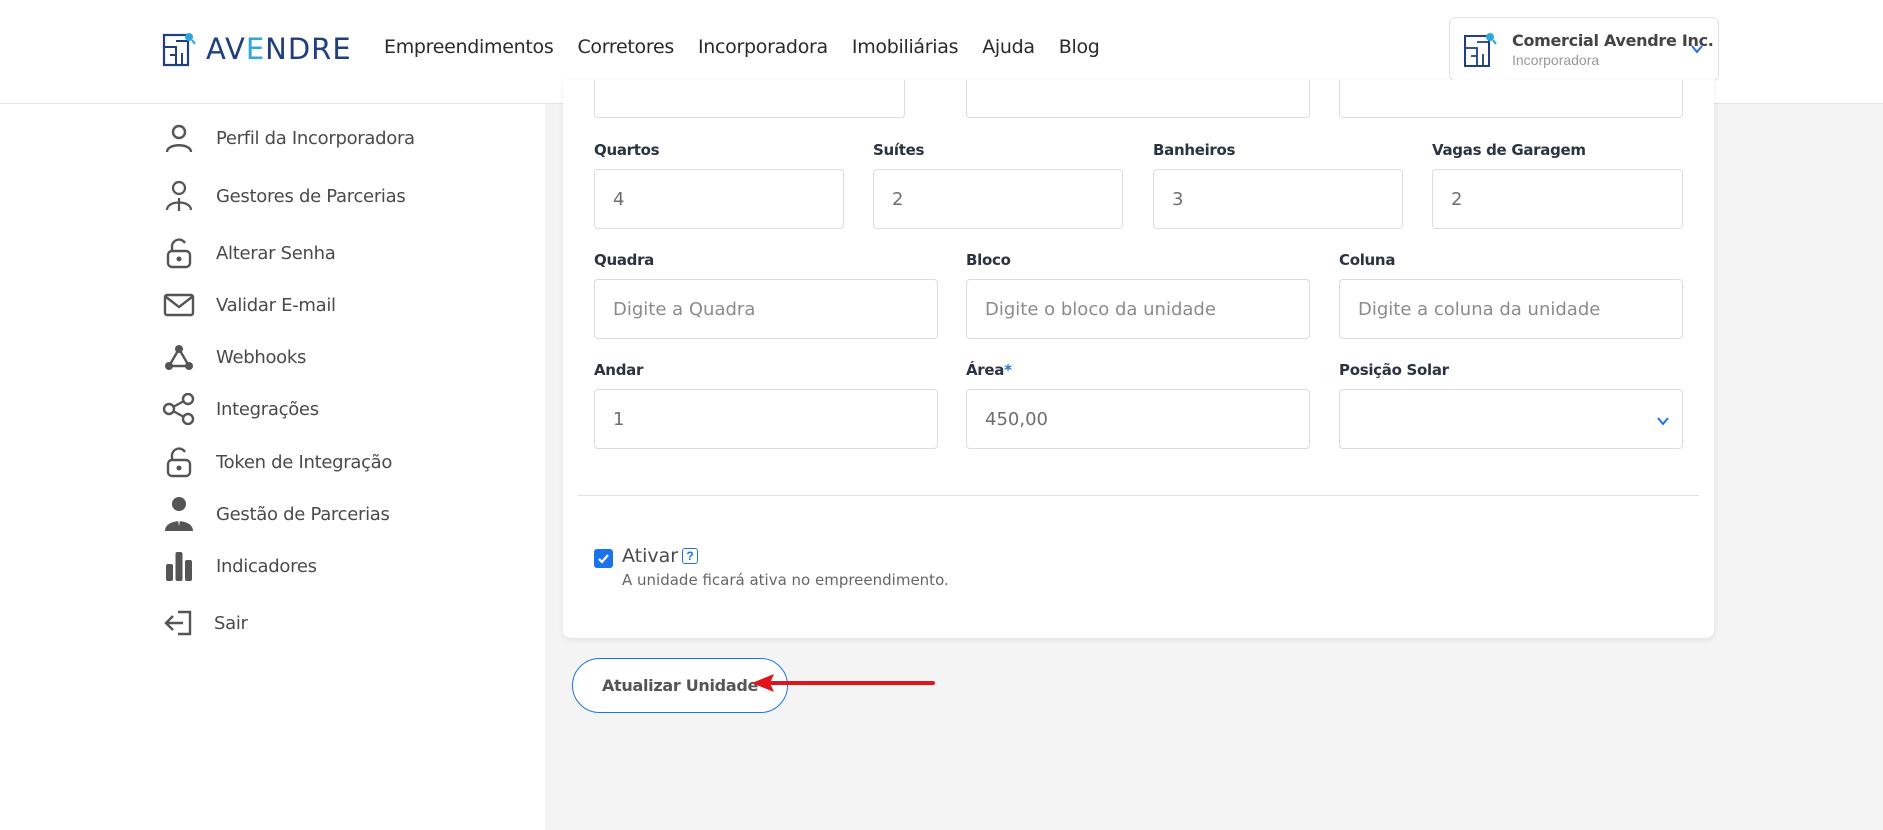 This screenshot has height=830, width=1883. Describe the element at coordinates (179, 623) in the screenshot. I see `logout-icon` at that location.